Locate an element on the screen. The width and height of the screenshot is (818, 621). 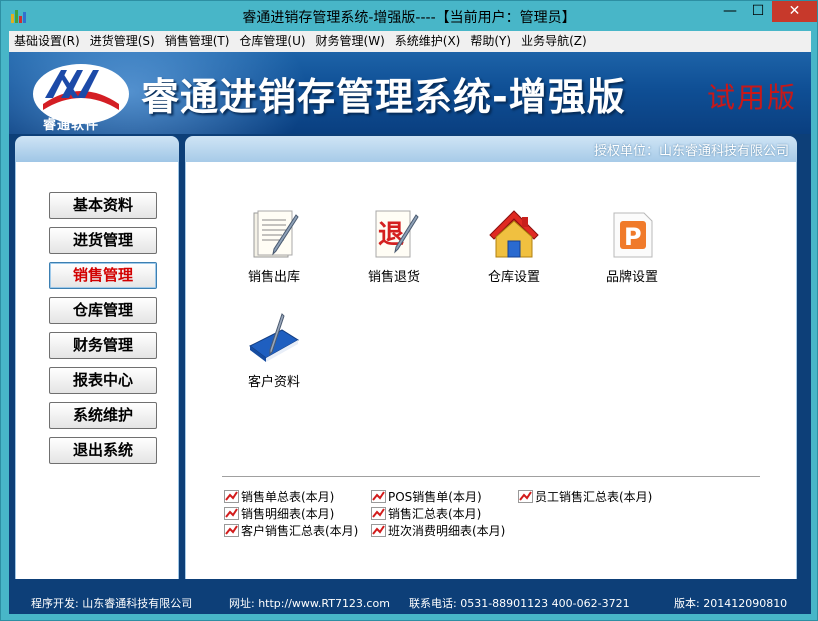
sidebar-item-basic-data: 基本资料 is located at coordinates (103, 205).